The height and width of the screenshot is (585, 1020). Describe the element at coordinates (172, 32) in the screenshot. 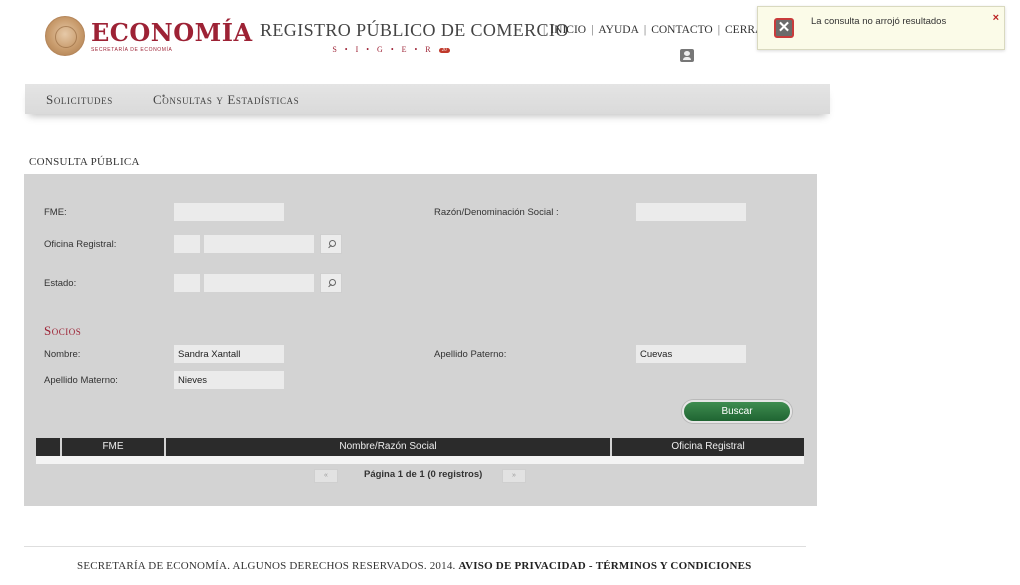

I see `logo-title: ECONOMÍA` at that location.